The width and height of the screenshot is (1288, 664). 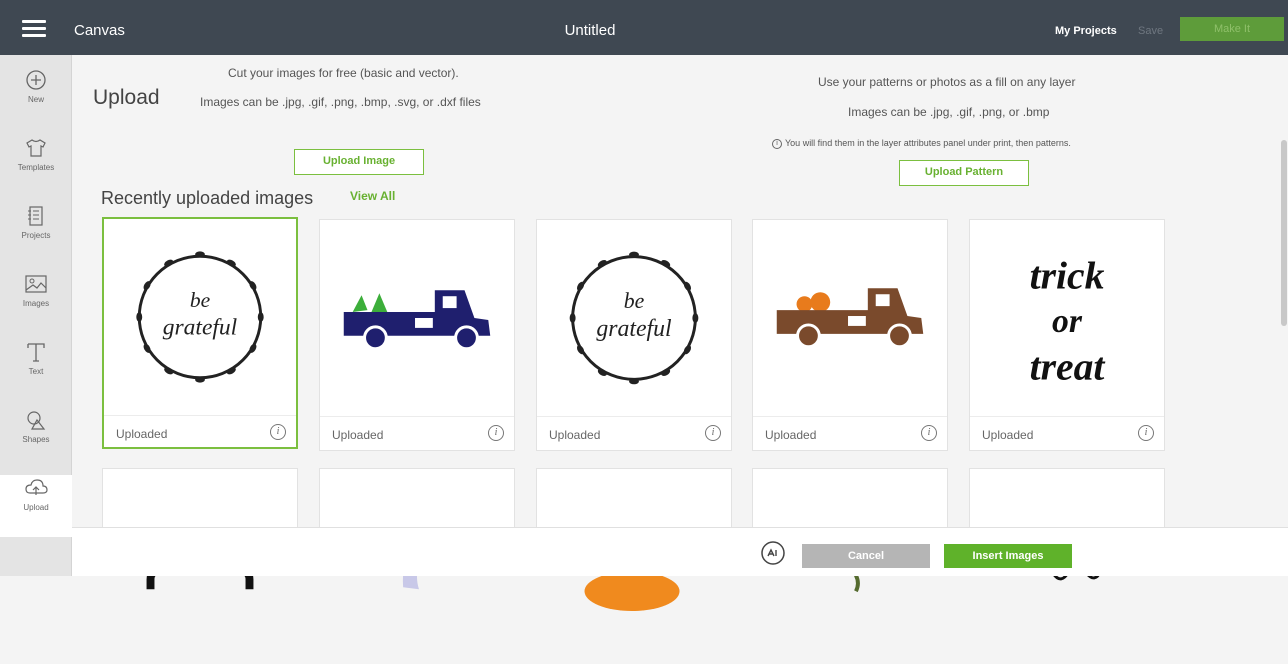 I want to click on document-title: Untitled, so click(x=590, y=30).